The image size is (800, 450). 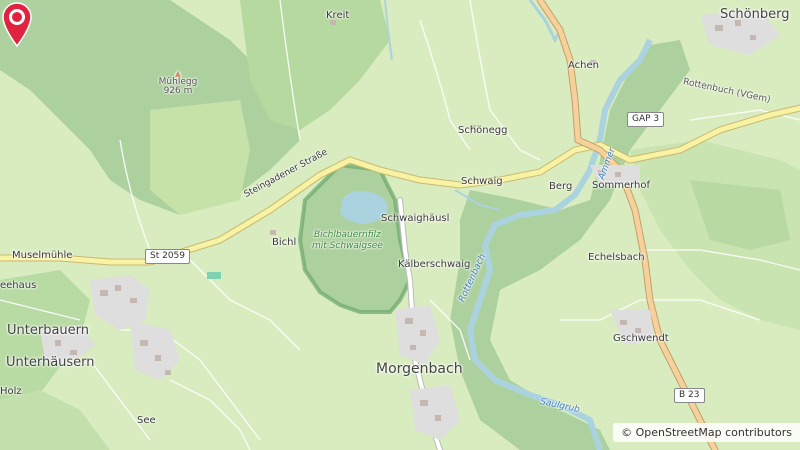 What do you see at coordinates (646, 119) in the screenshot?
I see `shield-gap3: GAP 3` at bounding box center [646, 119].